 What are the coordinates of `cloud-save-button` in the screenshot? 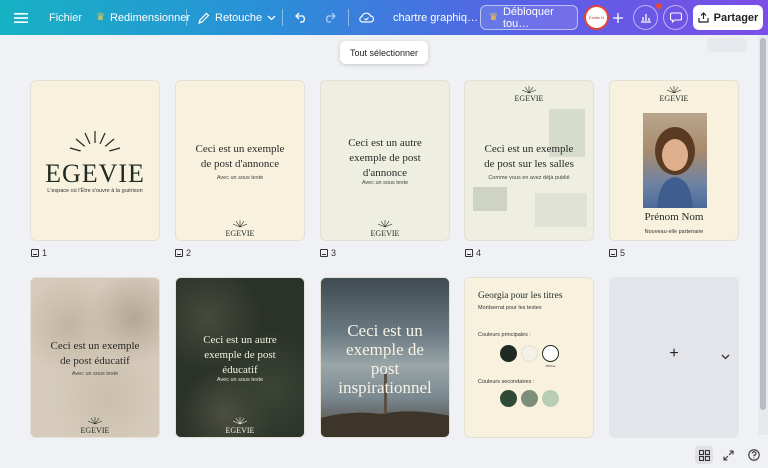 It's located at (366, 17).